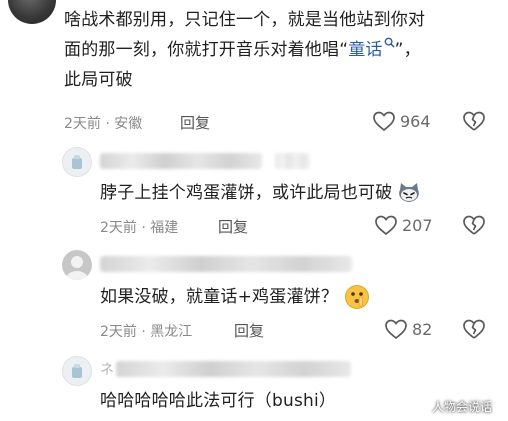 This screenshot has width=508, height=421. Describe the element at coordinates (206, 50) in the screenshot. I see `comment-line-text: 面的那一刻，你就打开音乐对着他唱“` at that location.